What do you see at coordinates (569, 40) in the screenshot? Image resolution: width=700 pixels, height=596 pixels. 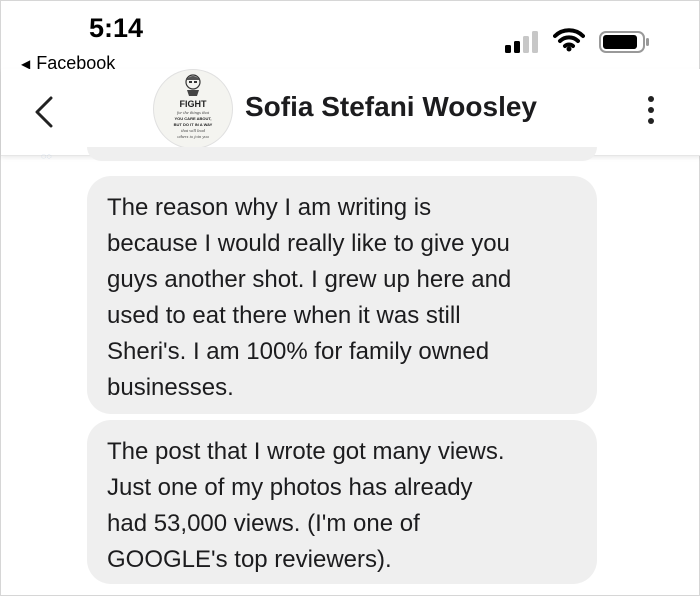 I see `wifi-icon` at bounding box center [569, 40].